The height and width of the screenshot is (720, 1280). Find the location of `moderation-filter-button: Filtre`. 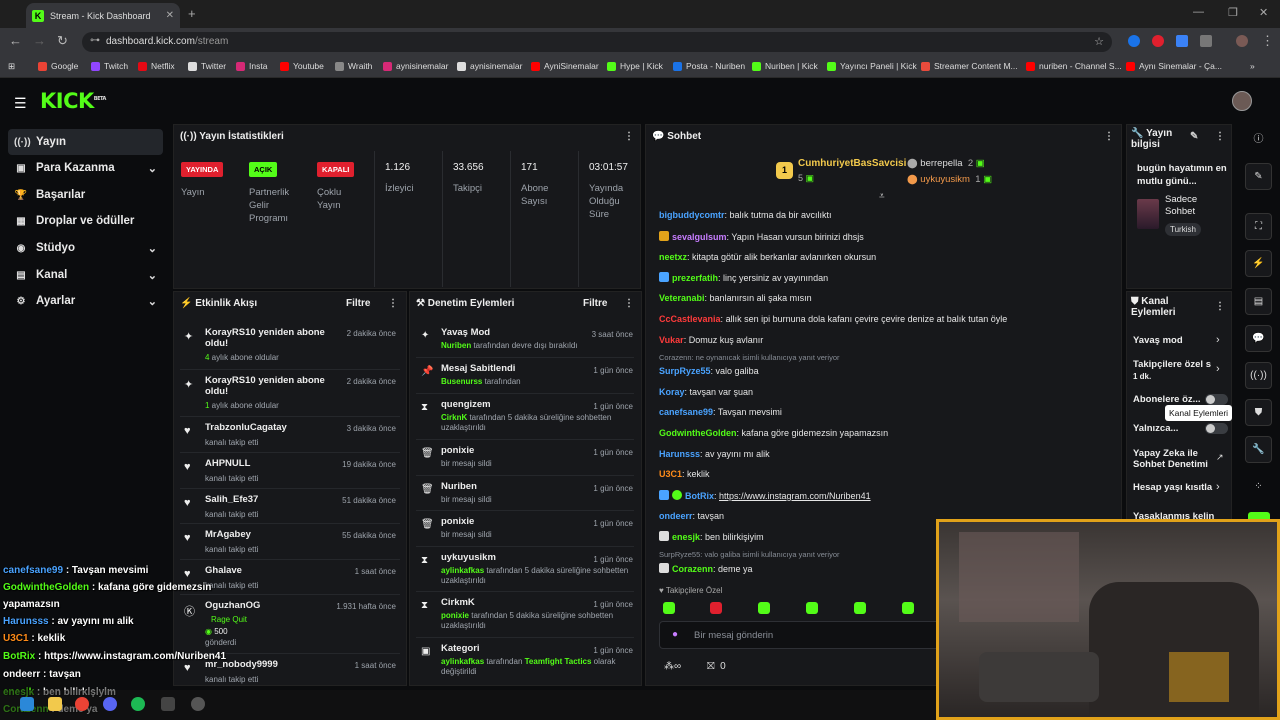

moderation-filter-button: Filtre is located at coordinates (595, 303).